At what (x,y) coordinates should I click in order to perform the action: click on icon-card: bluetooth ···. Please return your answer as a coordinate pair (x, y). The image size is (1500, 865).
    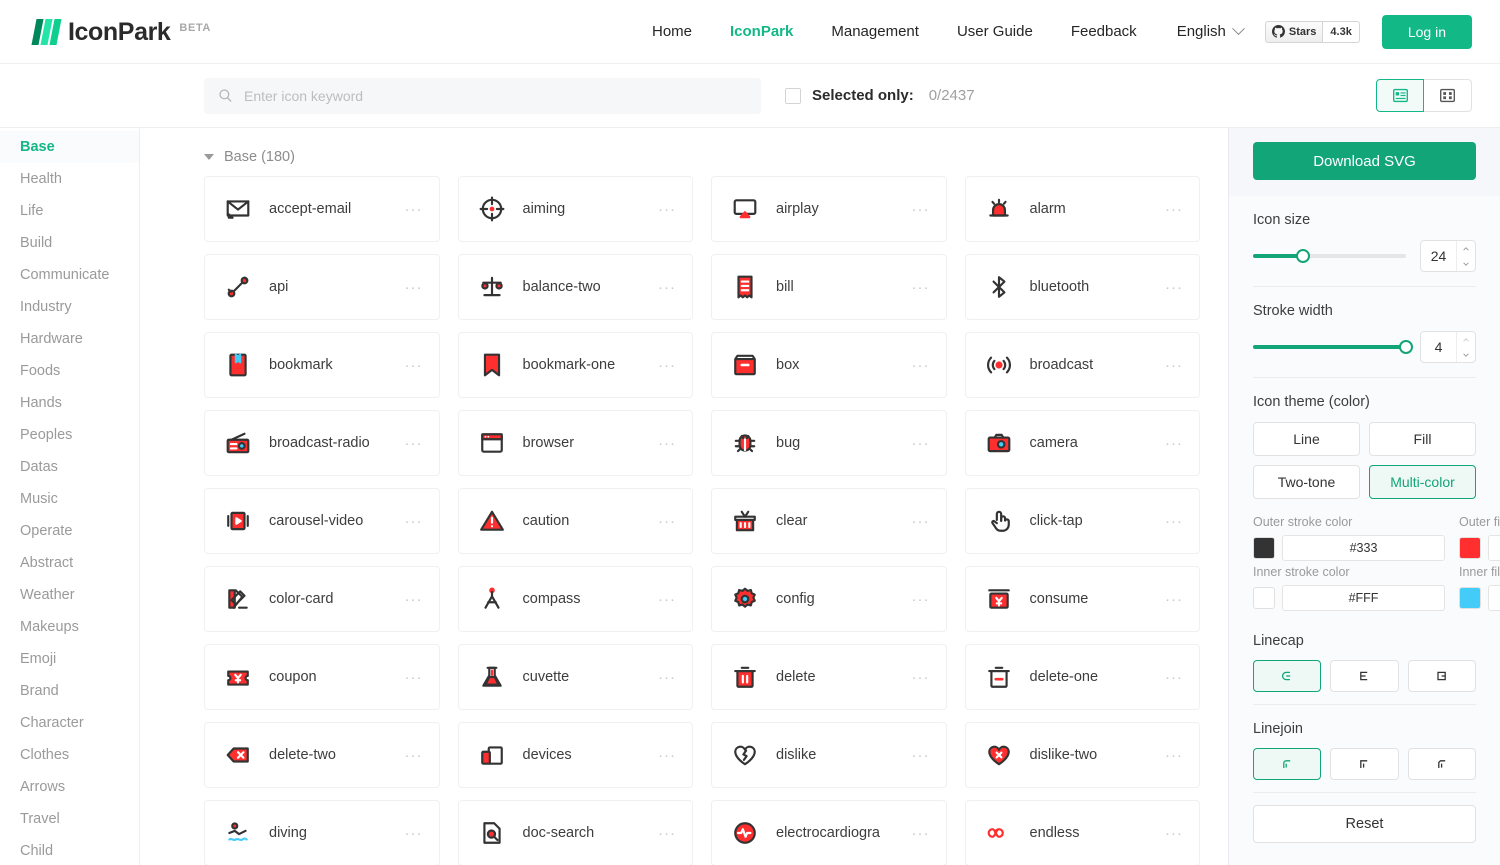
    Looking at the image, I should click on (1082, 287).